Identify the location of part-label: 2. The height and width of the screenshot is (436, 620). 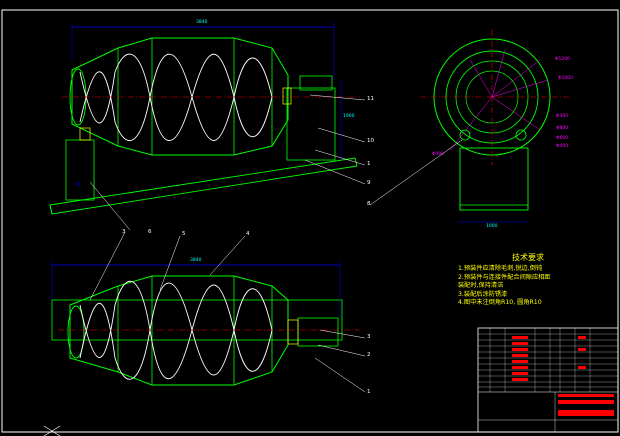
(369, 355).